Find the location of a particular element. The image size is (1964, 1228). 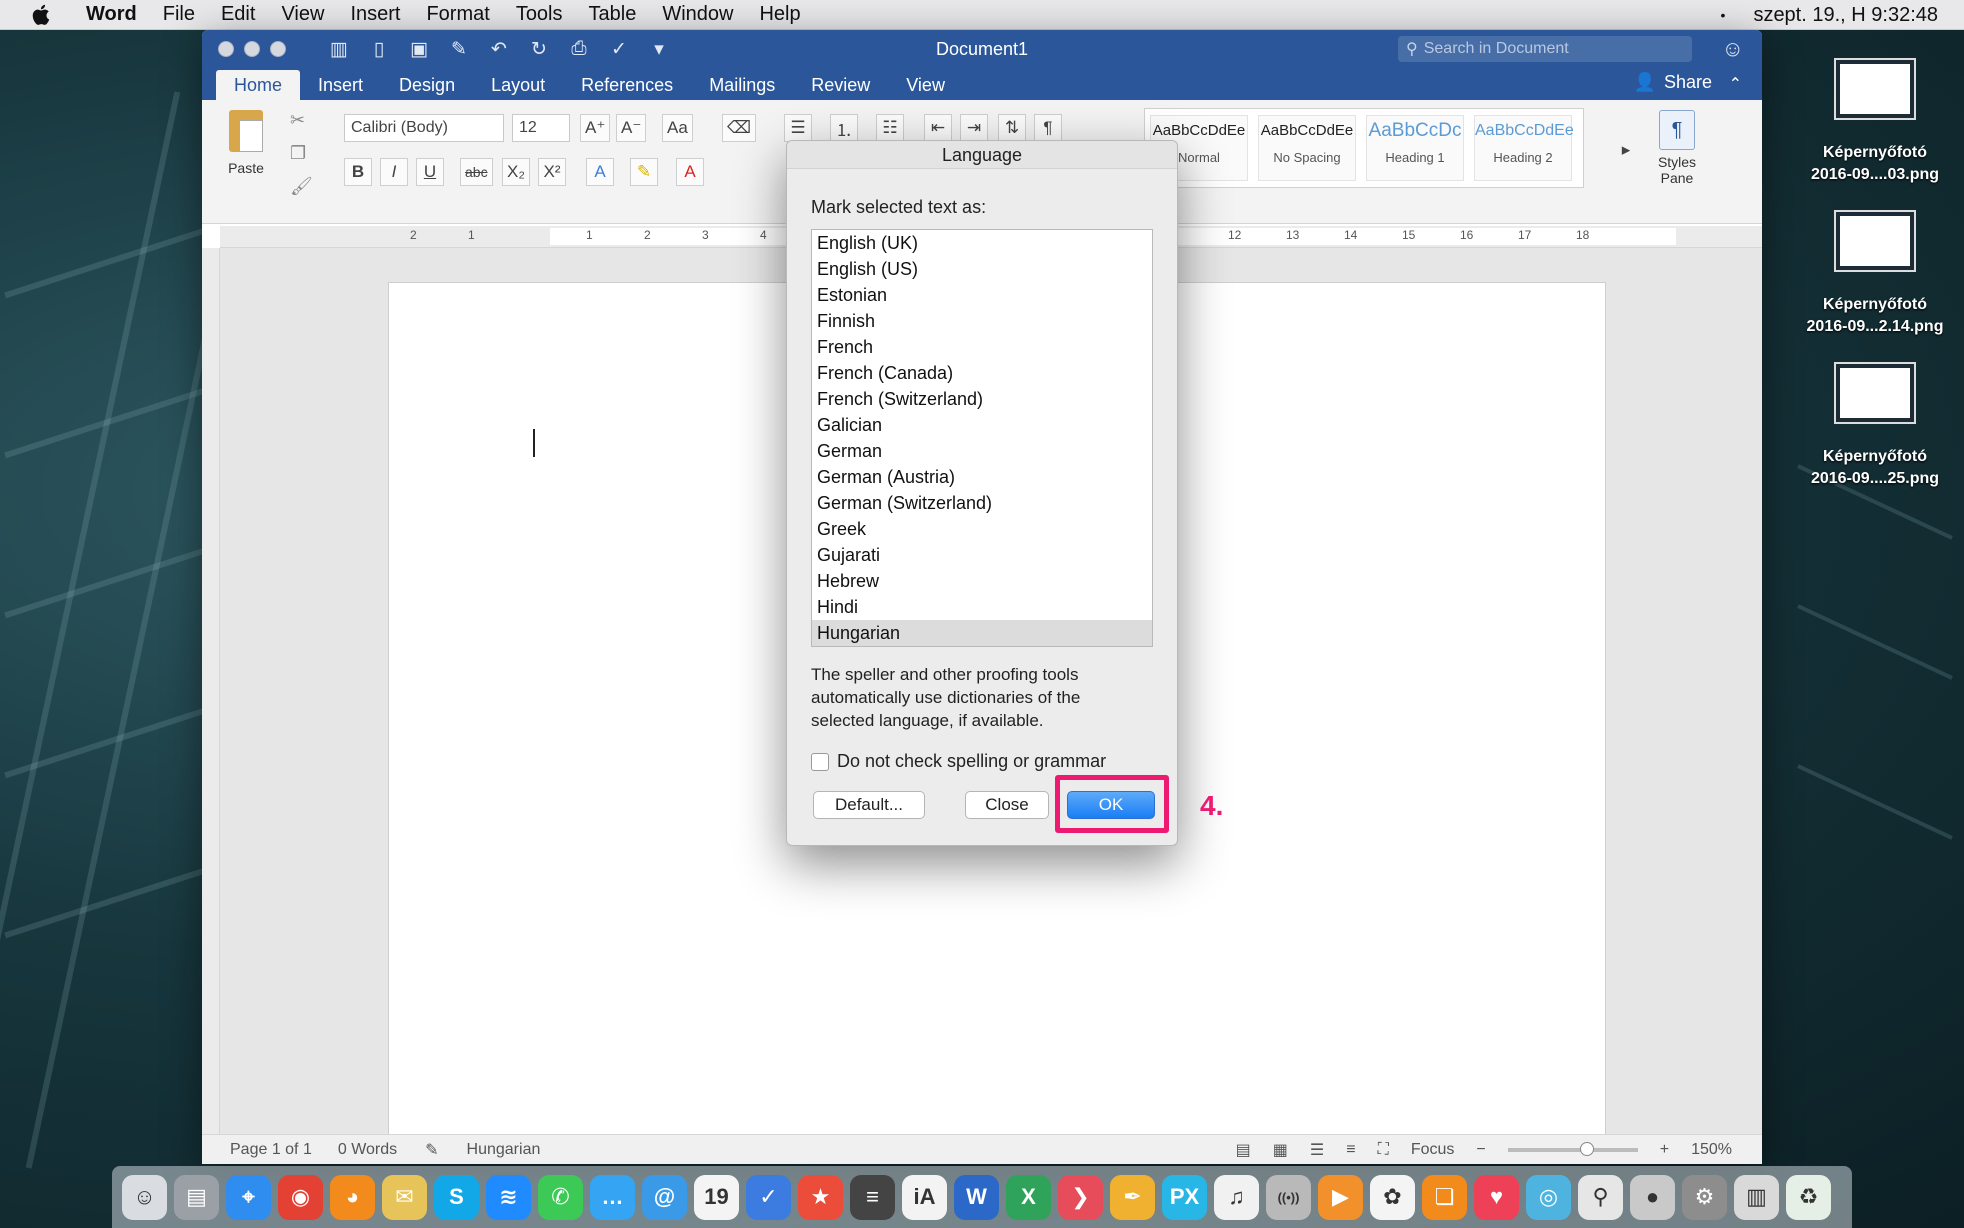

styles-pane-button: ¶ Styles Pane is located at coordinates (1677, 148).